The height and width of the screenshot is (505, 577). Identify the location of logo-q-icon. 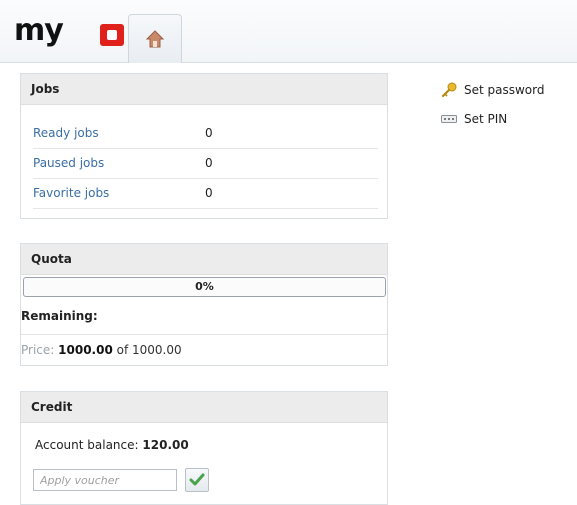
(112, 35).